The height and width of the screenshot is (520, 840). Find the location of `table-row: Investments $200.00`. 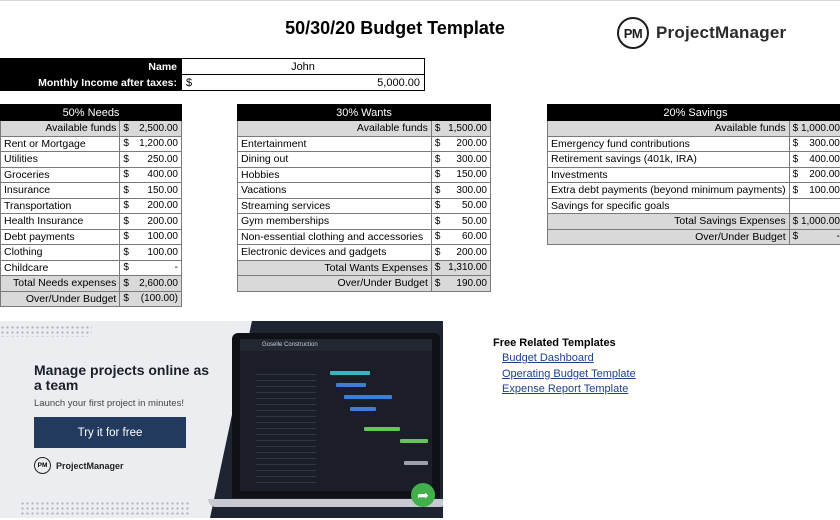

table-row: Investments $200.00 is located at coordinates (693, 174).